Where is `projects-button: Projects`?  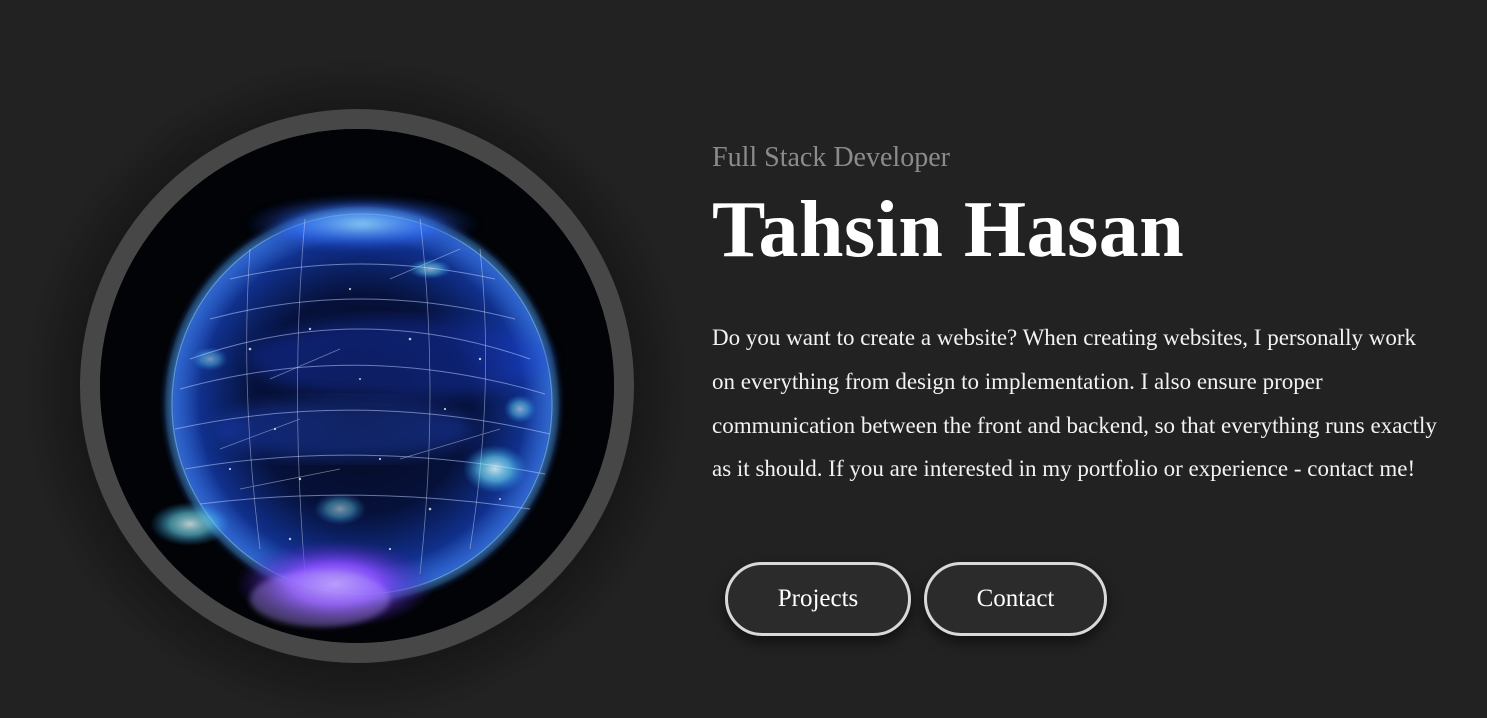
projects-button: Projects is located at coordinates (818, 599).